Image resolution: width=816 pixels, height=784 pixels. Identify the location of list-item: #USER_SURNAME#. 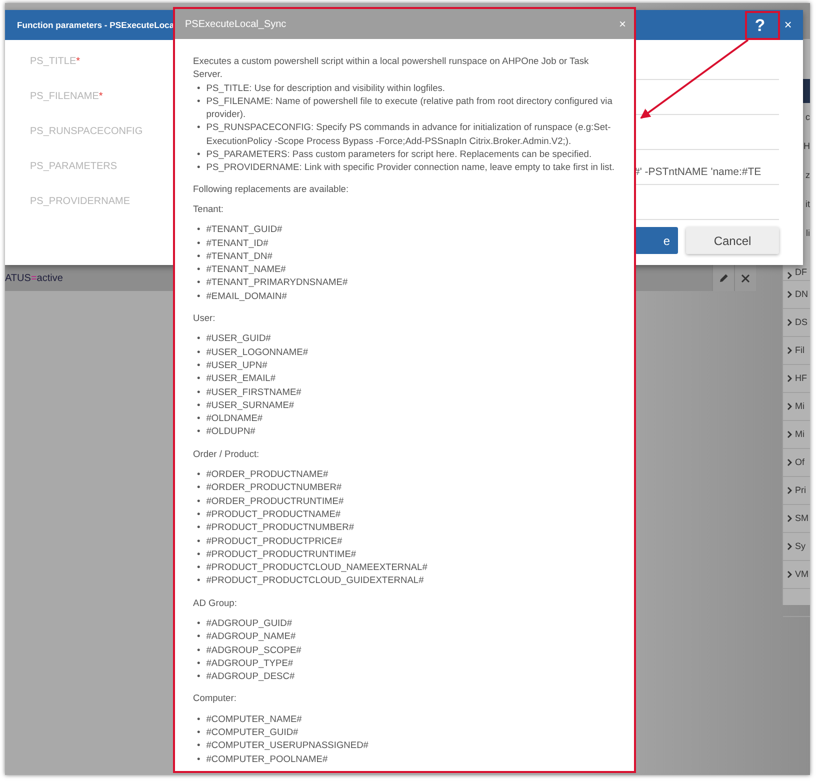
(250, 405).